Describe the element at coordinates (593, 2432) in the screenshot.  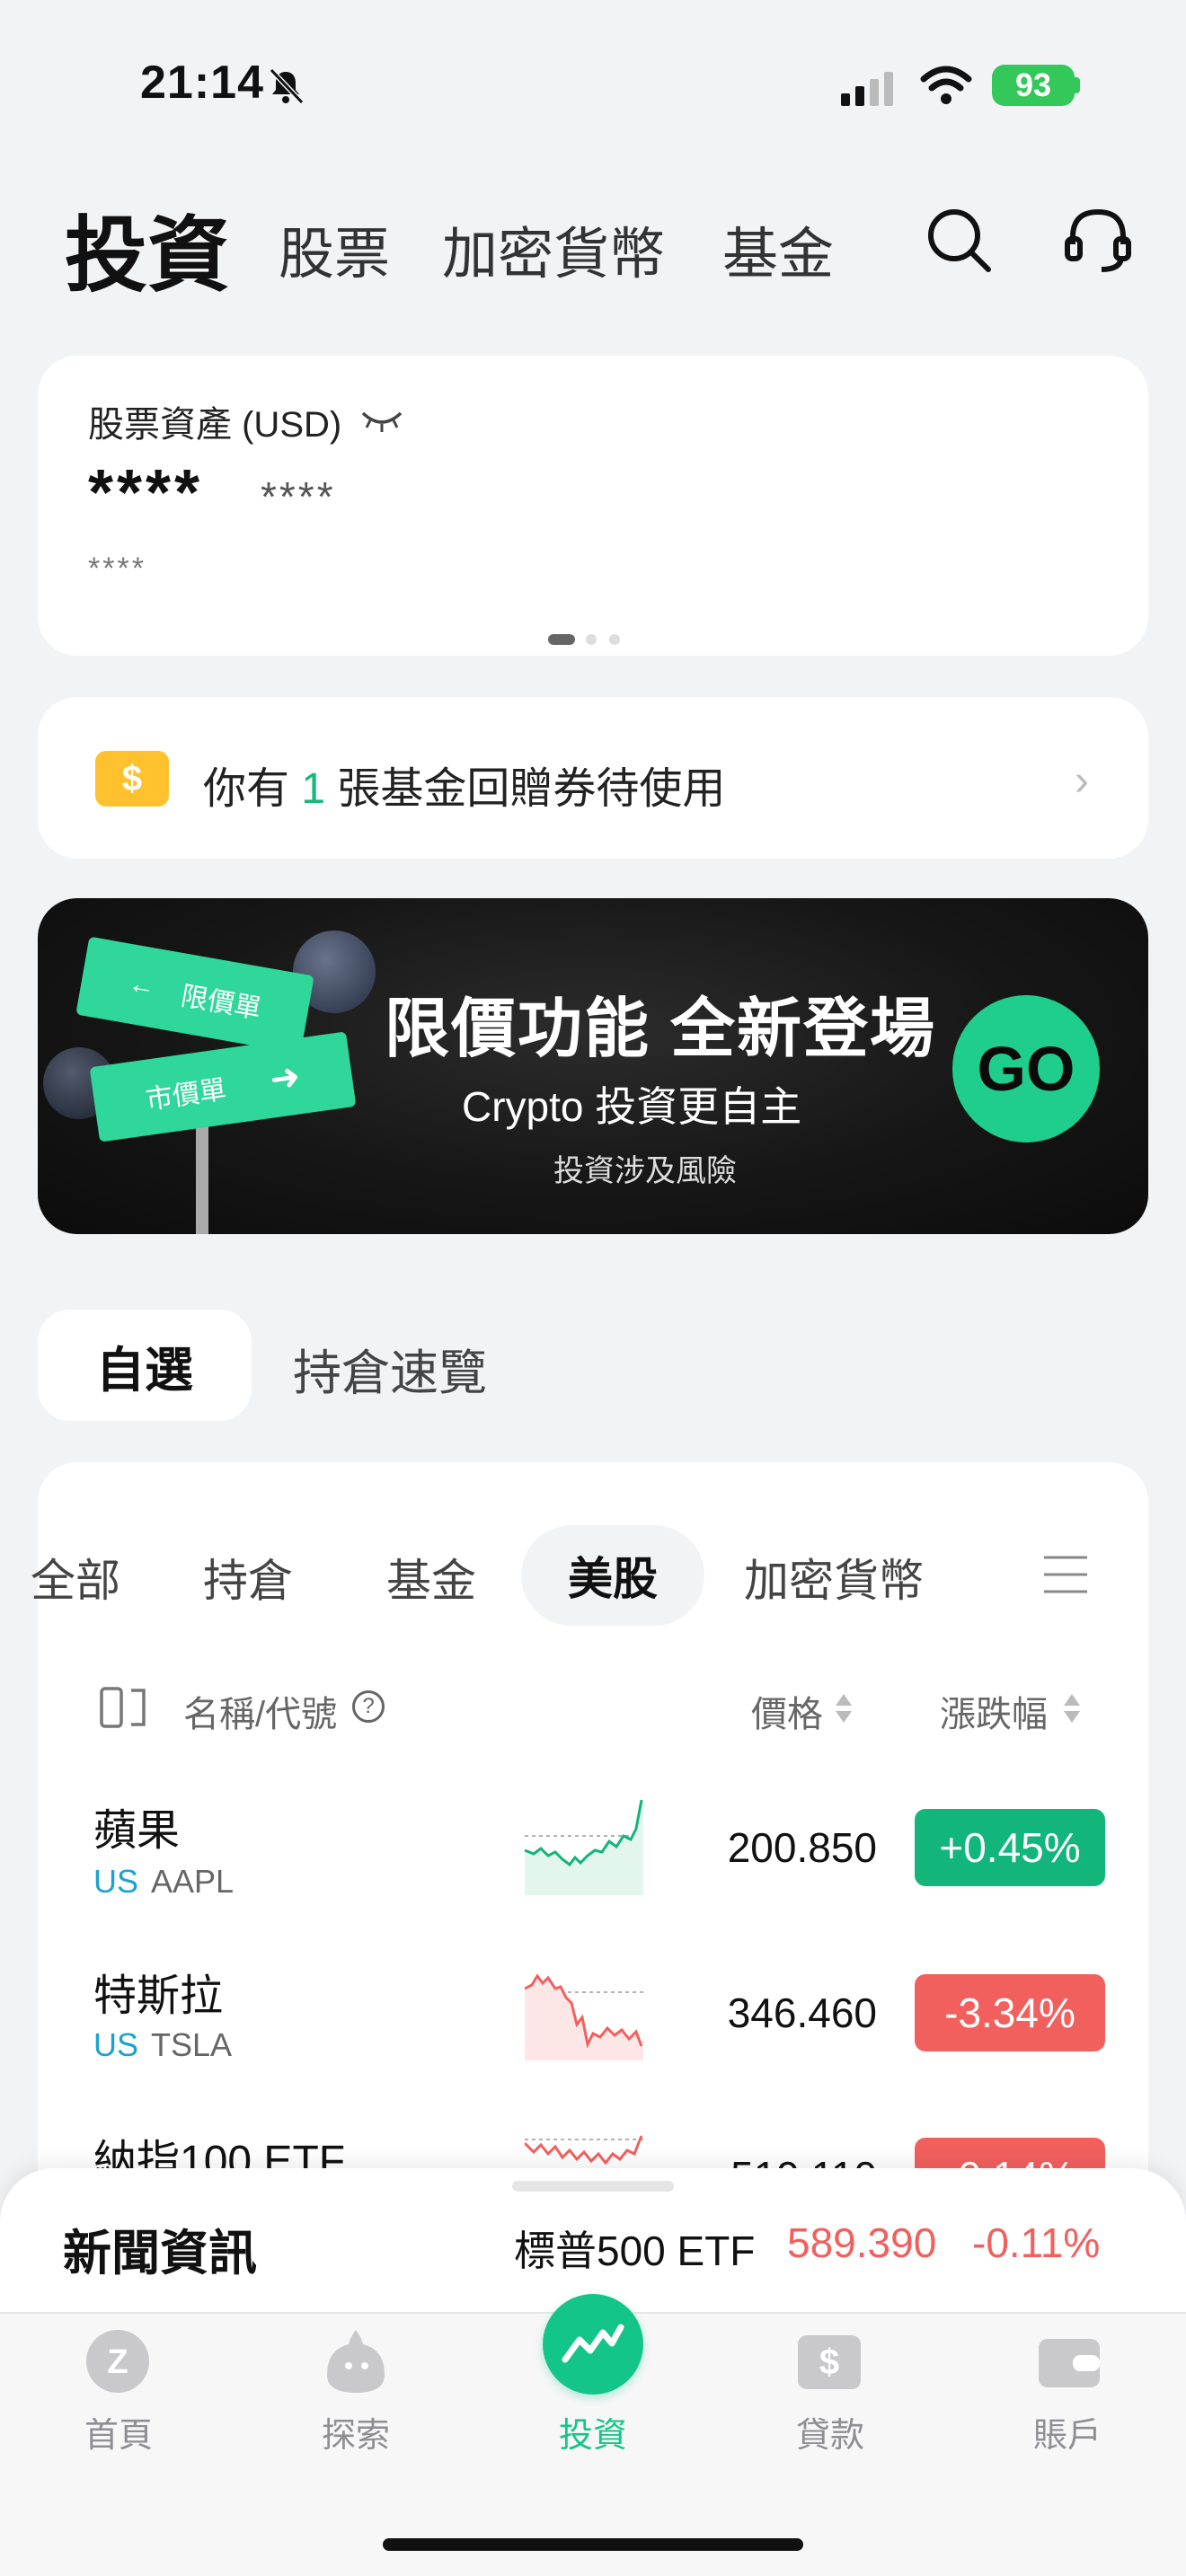
I see `tab-label-invest: 投資` at that location.